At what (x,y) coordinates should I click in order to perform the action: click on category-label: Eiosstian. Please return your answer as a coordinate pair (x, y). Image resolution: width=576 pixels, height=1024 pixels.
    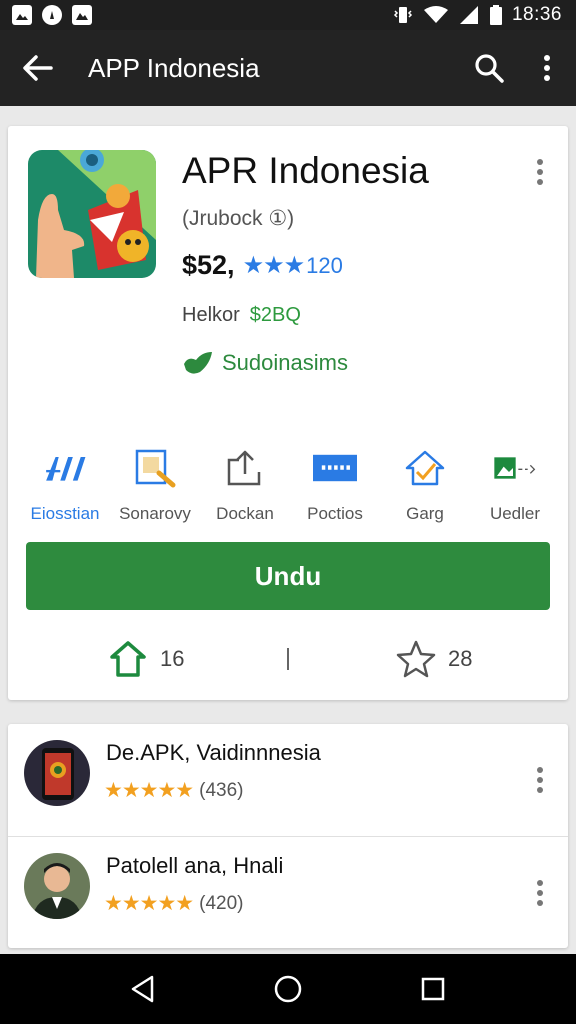
    Looking at the image, I should click on (65, 513).